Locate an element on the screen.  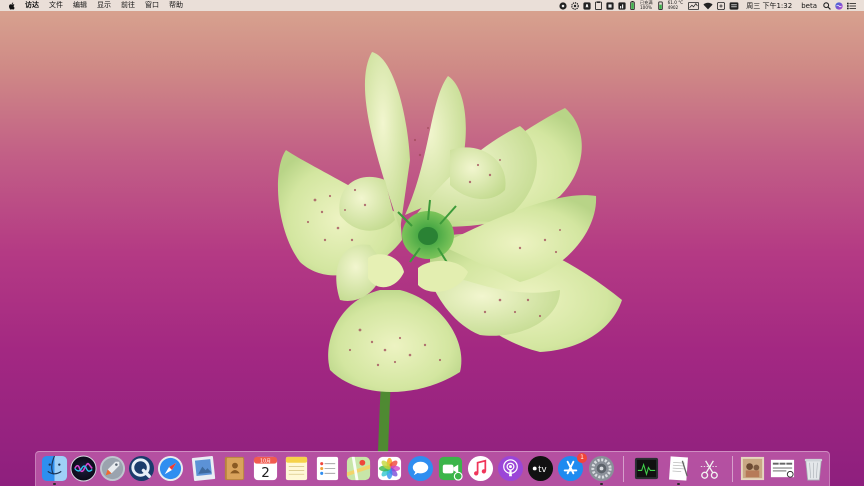
apple-tv-icon: tv is located at coordinates (540, 468).